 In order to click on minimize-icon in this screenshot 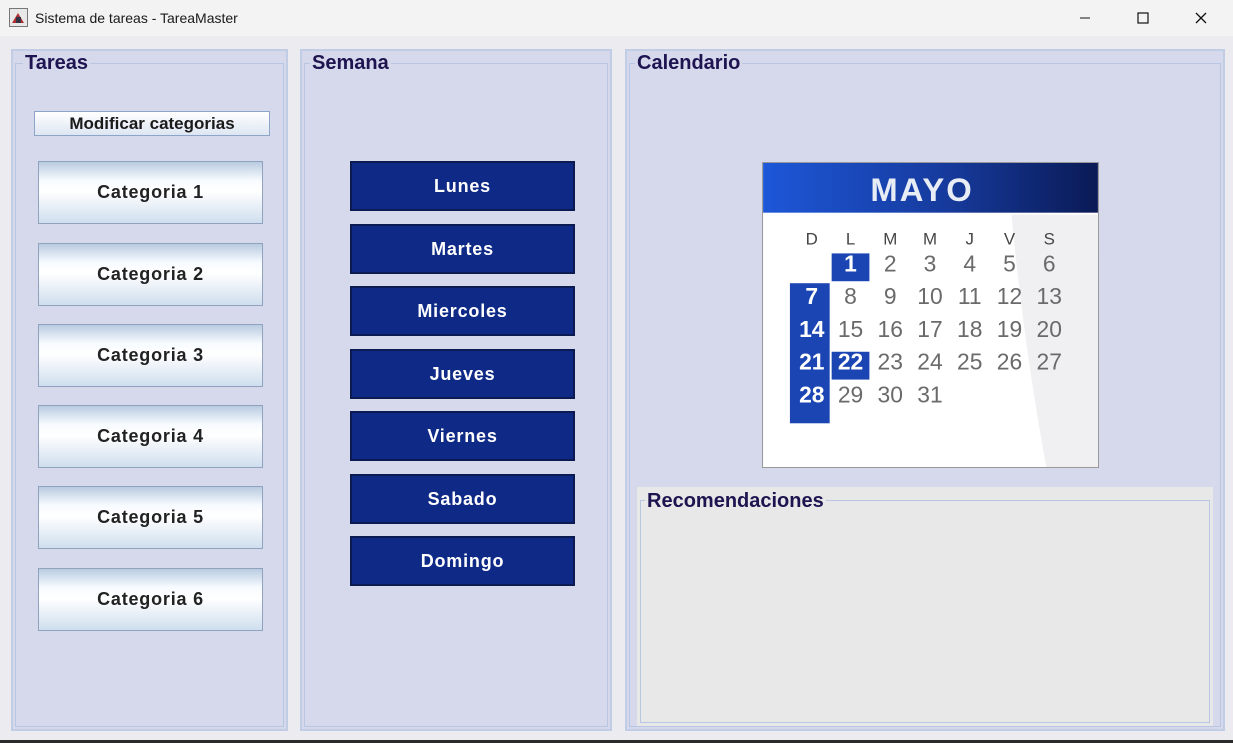, I will do `click(1085, 18)`.